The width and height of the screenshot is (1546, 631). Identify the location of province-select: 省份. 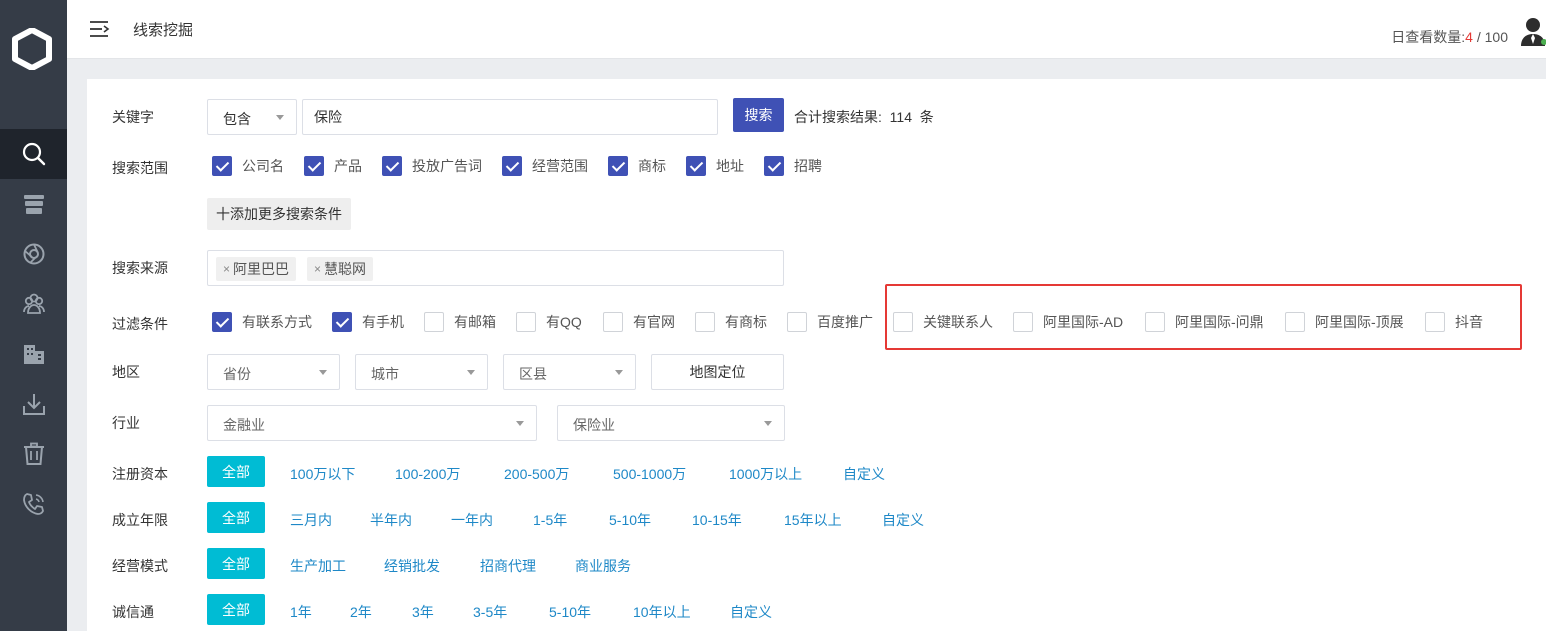
(273, 372).